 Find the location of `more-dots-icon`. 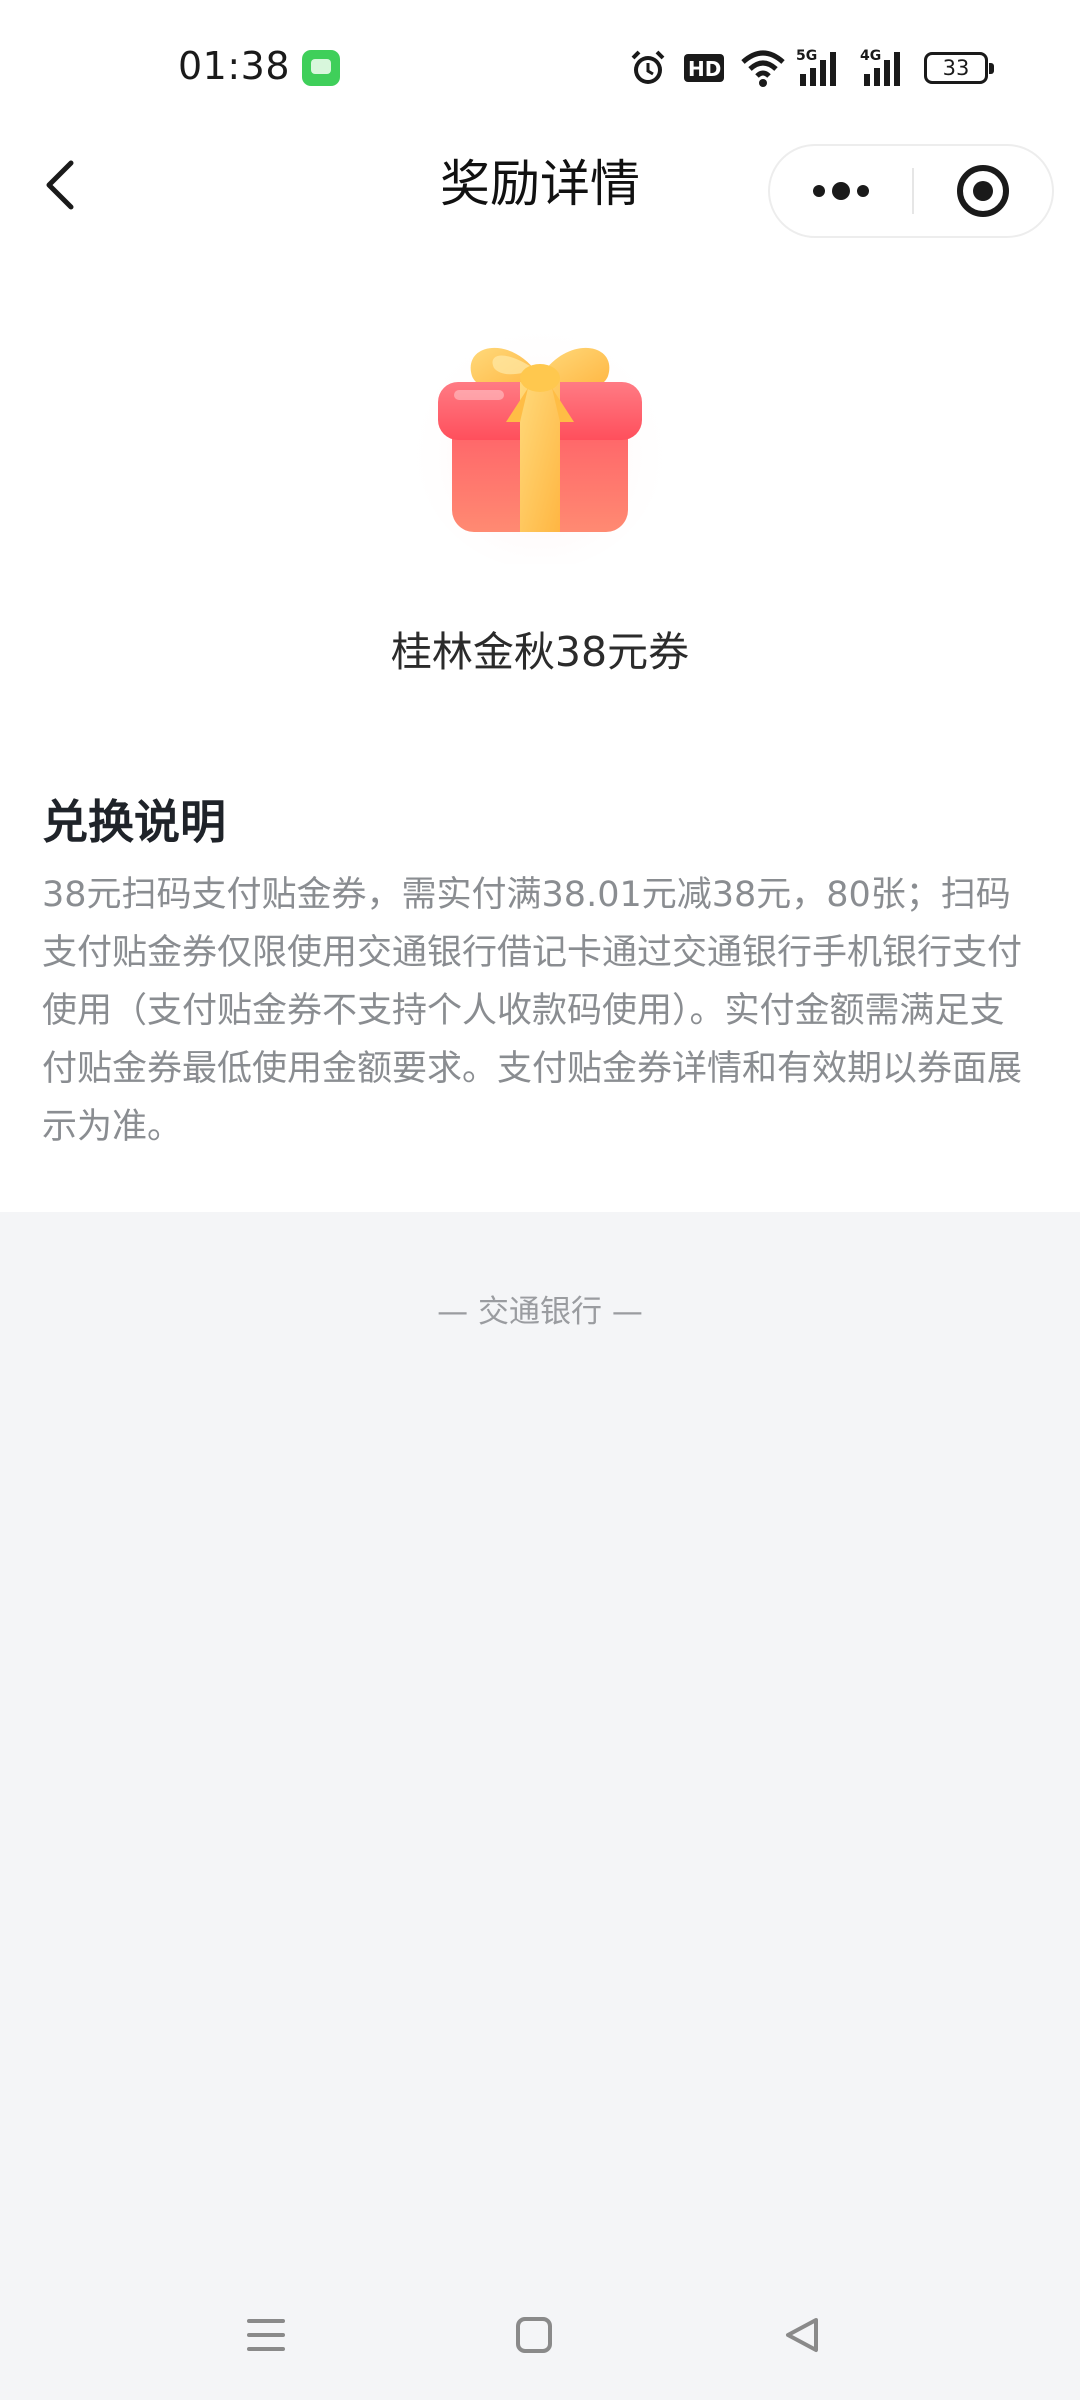

more-dots-icon is located at coordinates (841, 191).